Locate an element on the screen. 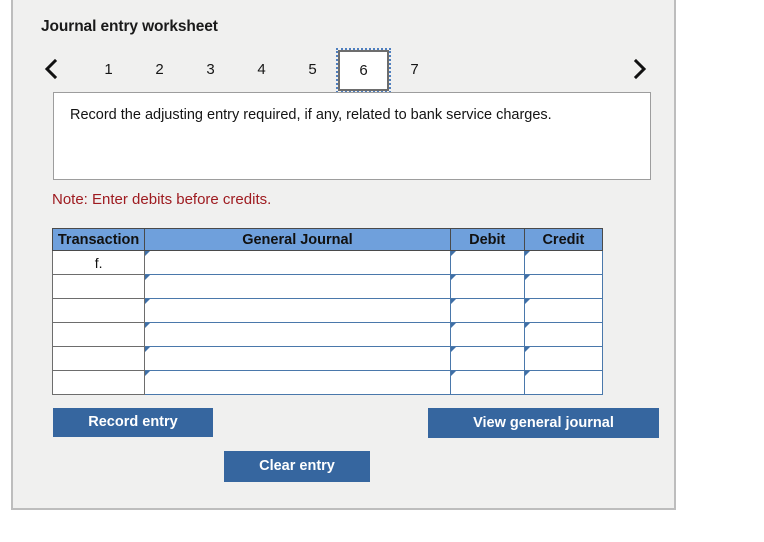 Image resolution: width=764 pixels, height=542 pixels. entry-tab-strip: 1 2 3 4 5 6 7 is located at coordinates (345, 70).